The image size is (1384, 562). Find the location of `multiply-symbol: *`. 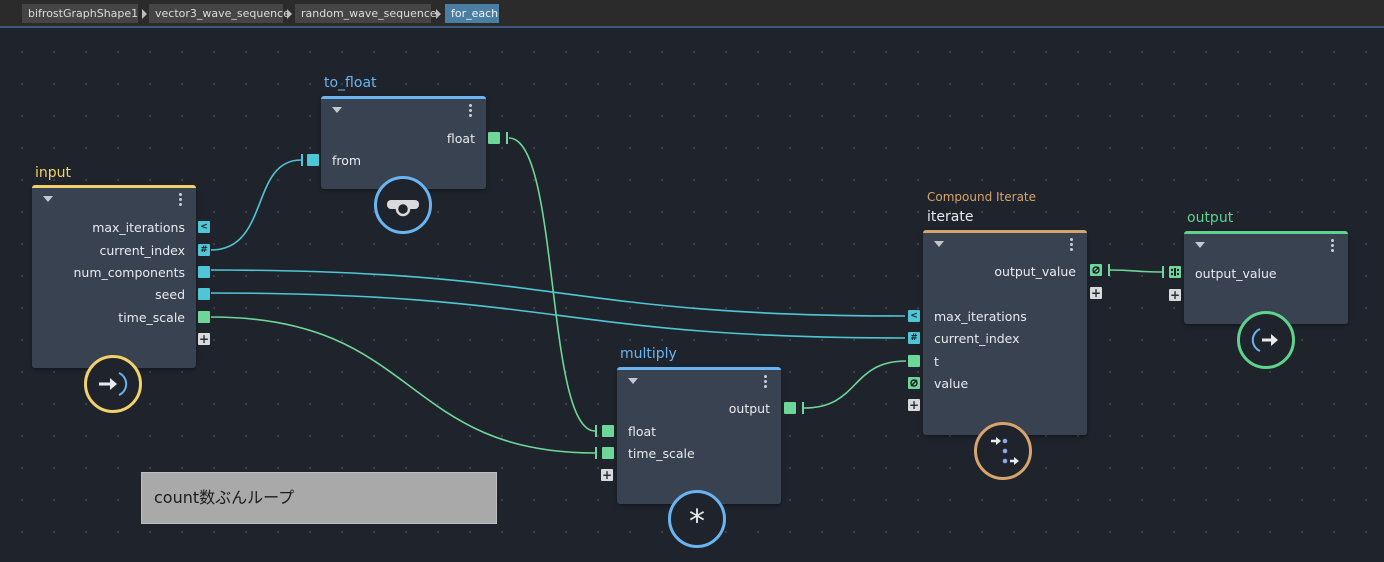

multiply-symbol: * is located at coordinates (697, 521).